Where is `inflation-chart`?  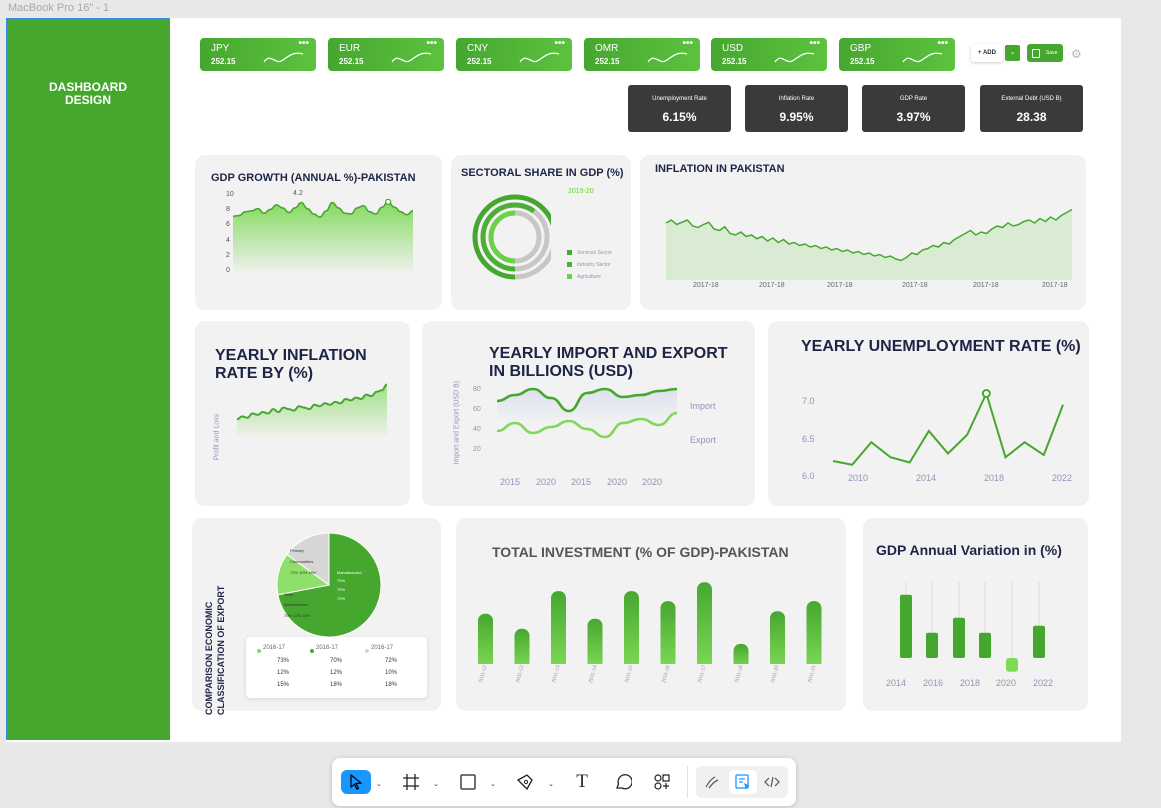 inflation-chart is located at coordinates (869, 244).